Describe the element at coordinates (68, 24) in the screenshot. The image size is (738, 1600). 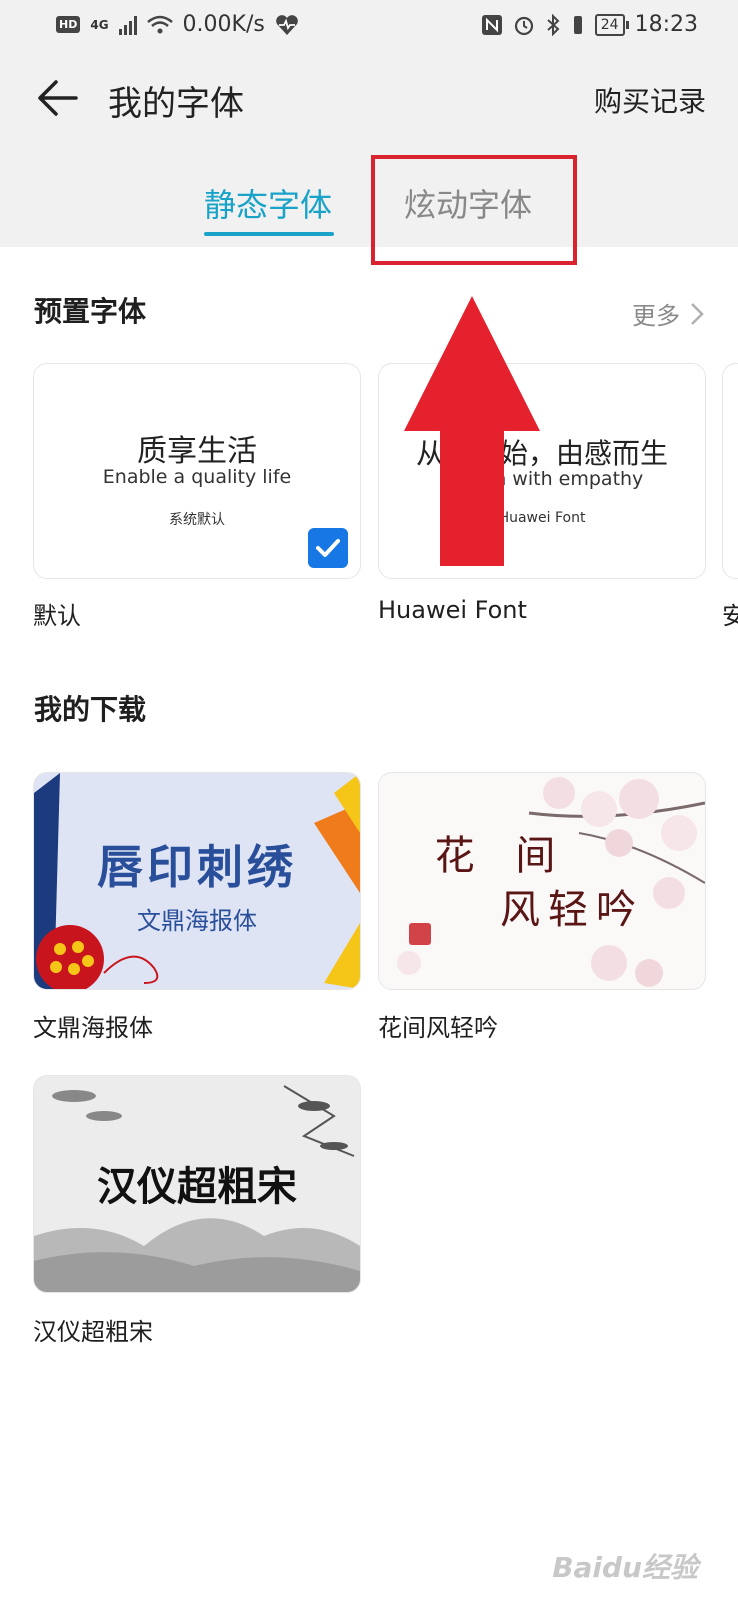
I see `hd-badge: HD` at that location.